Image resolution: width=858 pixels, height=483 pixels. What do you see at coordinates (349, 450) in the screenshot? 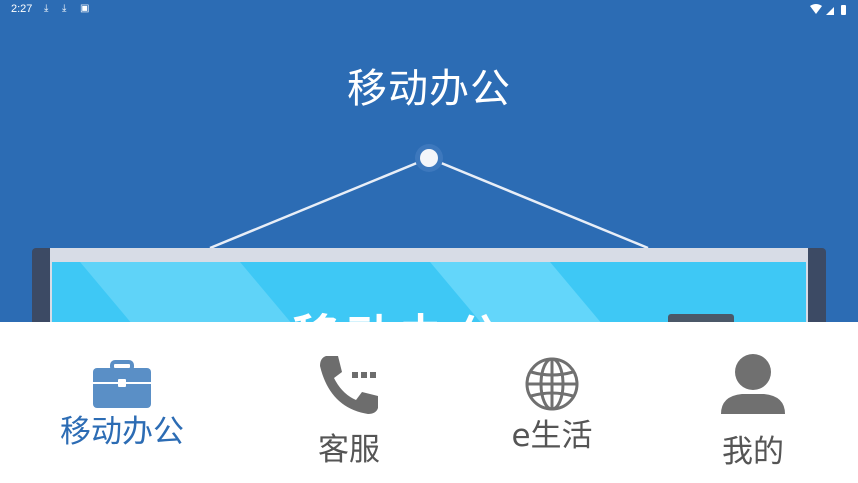
I see `nav-label: 客服` at bounding box center [349, 450].